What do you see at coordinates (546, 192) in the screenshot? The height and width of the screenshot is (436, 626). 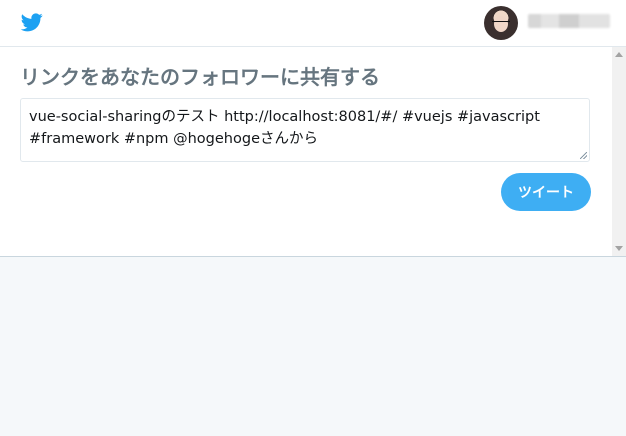 I see `tweet-button: ツイート` at bounding box center [546, 192].